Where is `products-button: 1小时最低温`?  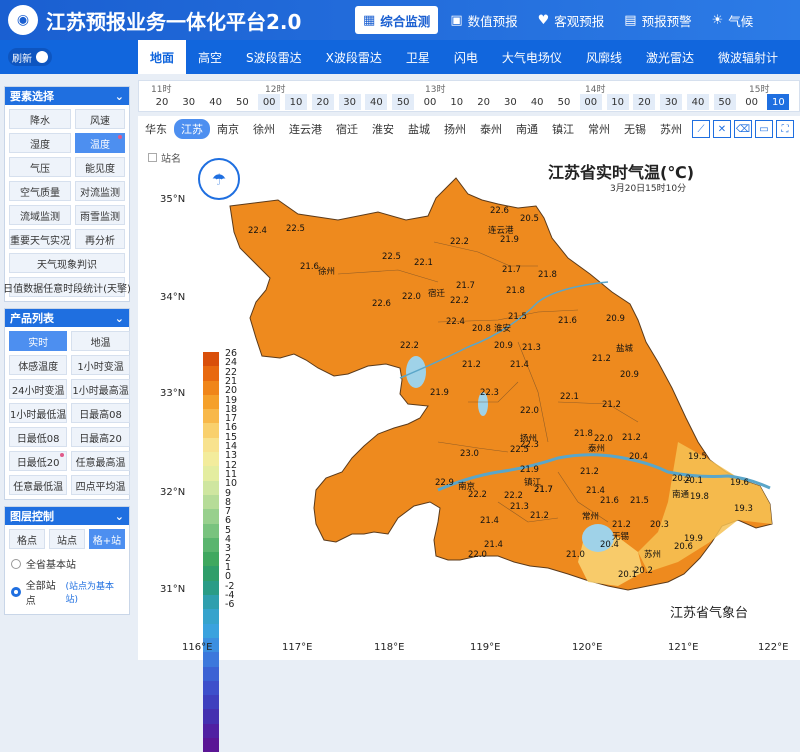 products-button: 1小时最低温 is located at coordinates (38, 413).